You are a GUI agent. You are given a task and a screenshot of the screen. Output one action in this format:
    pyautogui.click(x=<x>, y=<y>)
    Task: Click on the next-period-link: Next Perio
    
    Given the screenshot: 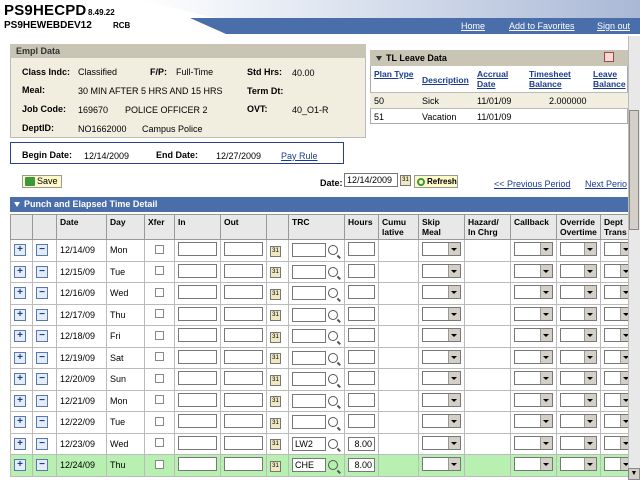 What is the action you would take?
    pyautogui.click(x=606, y=184)
    